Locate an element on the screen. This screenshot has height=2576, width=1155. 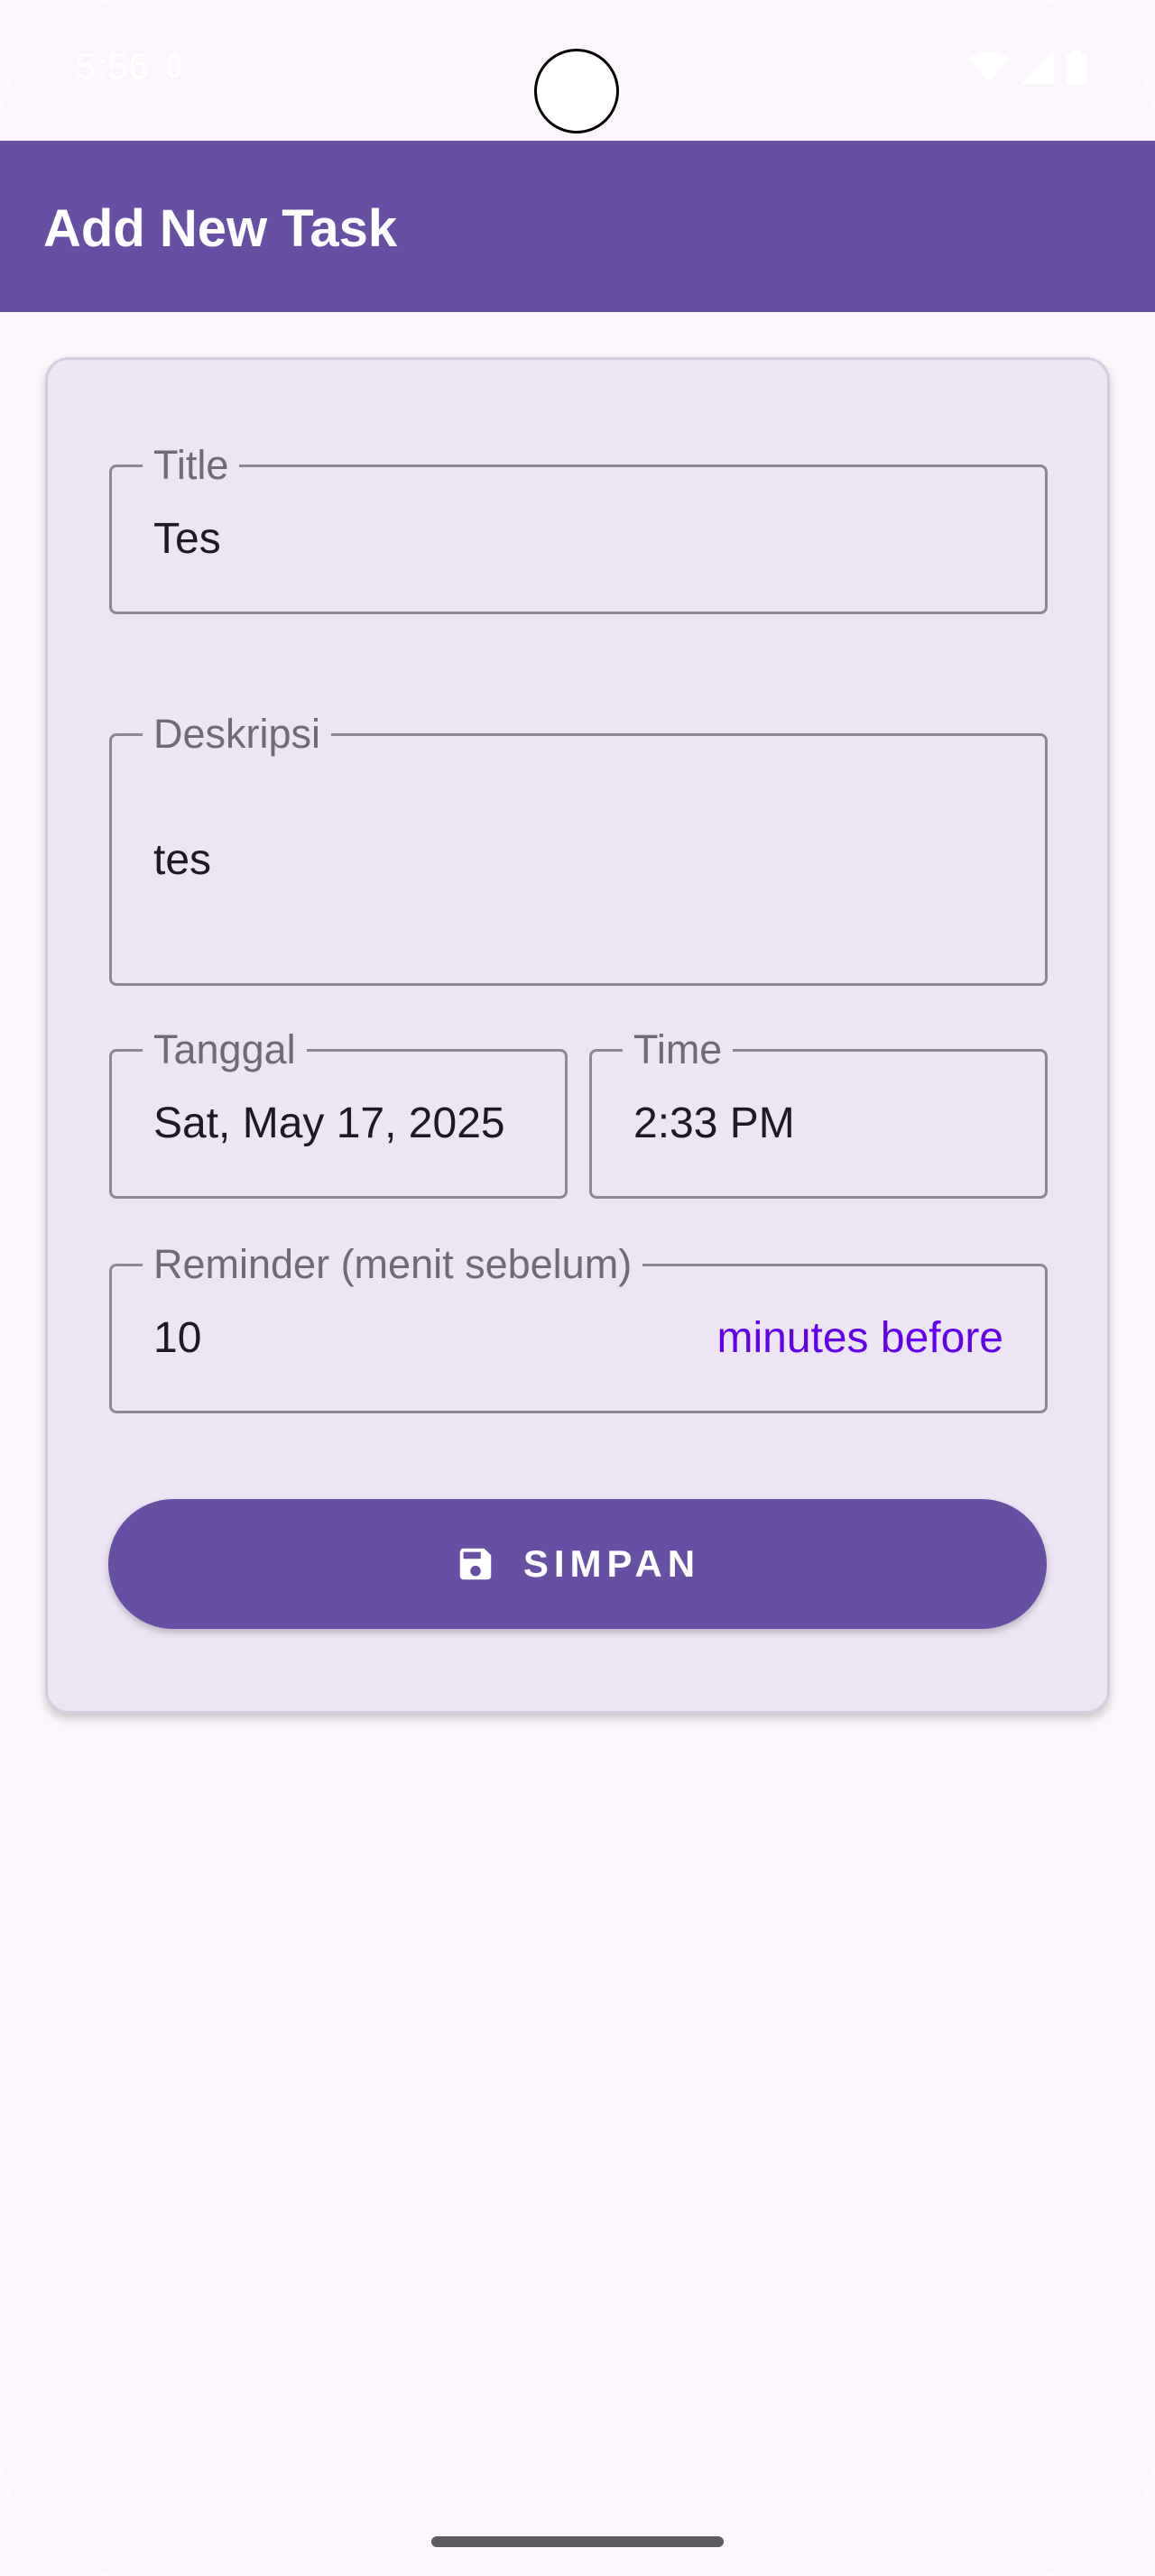
time-field: Time 2:33 PM is located at coordinates (818, 1113).